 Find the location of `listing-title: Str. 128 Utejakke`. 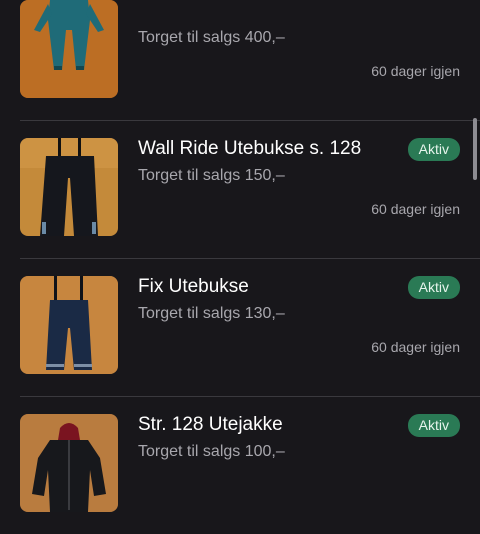

listing-title: Str. 128 Utejakke is located at coordinates (210, 425).